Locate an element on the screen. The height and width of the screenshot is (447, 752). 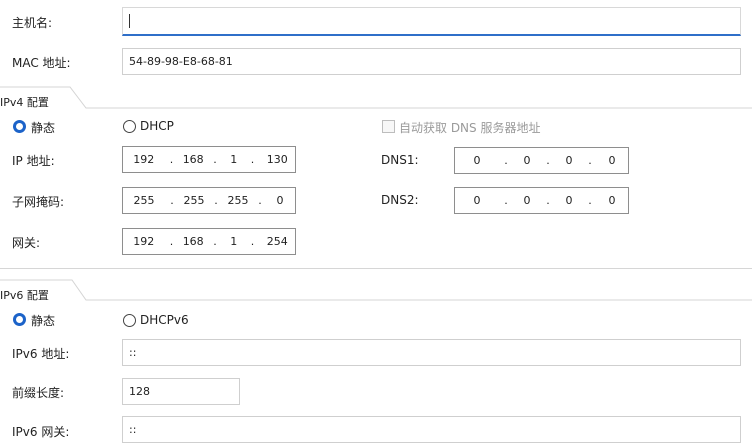
ipv4-ip-label: IP 地址: is located at coordinates (33, 161).